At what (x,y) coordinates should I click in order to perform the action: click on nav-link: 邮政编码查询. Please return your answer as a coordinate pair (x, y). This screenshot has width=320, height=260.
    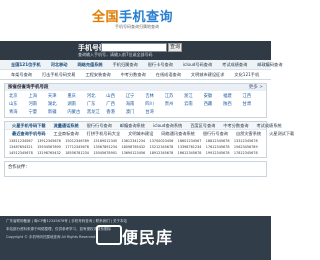
    Looking at the image, I should click on (269, 65).